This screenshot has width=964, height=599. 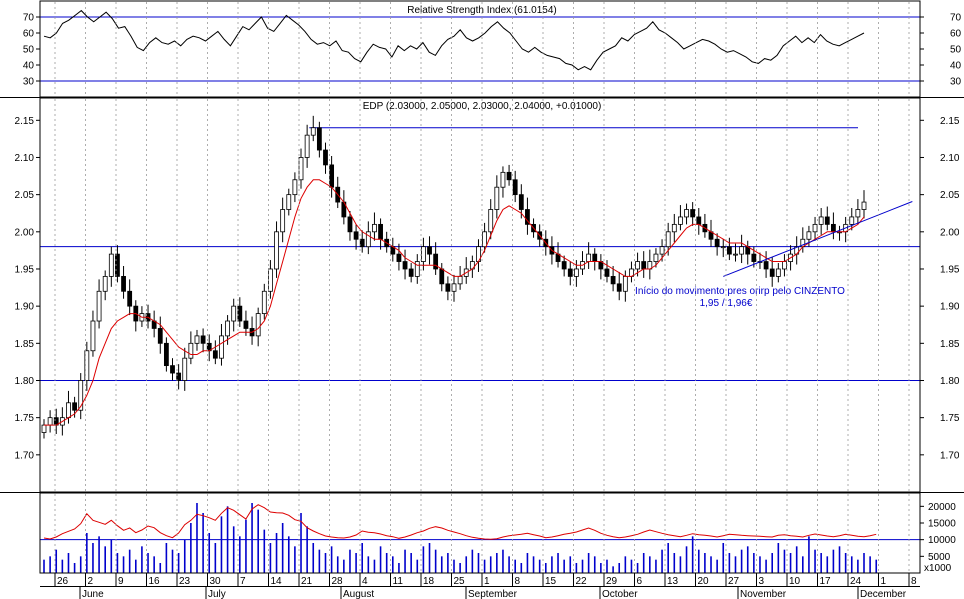 What do you see at coordinates (217, 594) in the screenshot?
I see `month-label: July` at bounding box center [217, 594].